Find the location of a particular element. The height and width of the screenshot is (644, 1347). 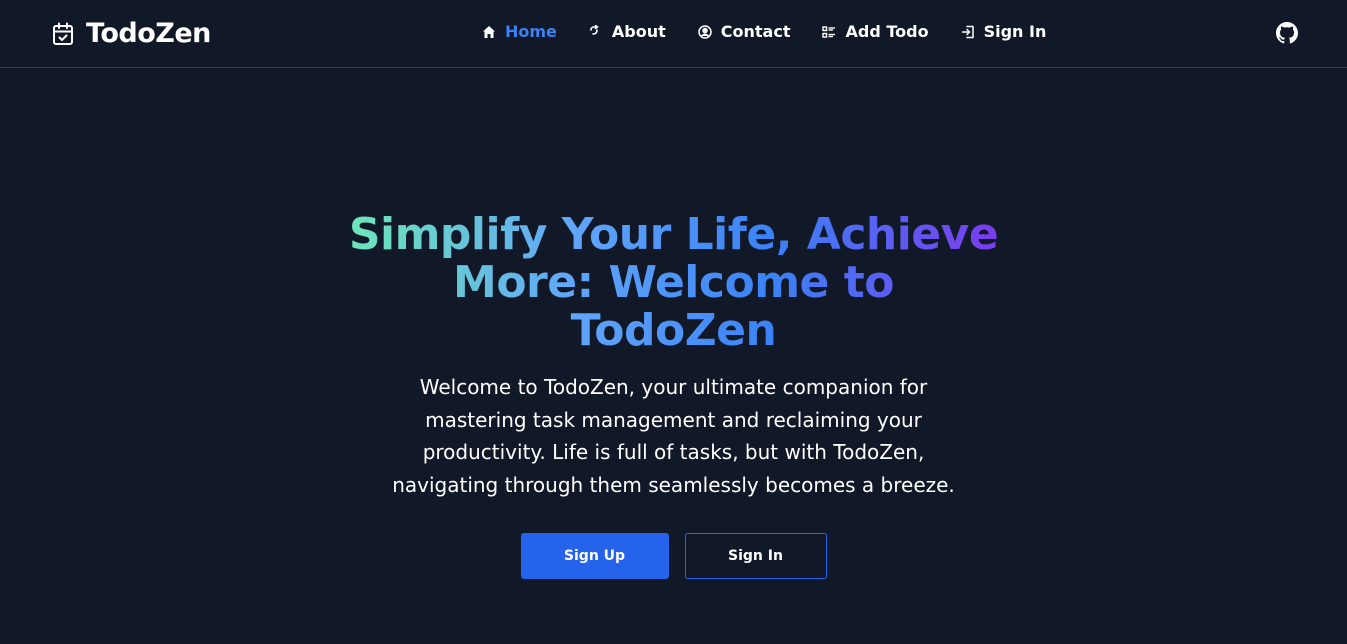

contact-icon is located at coordinates (705, 31).